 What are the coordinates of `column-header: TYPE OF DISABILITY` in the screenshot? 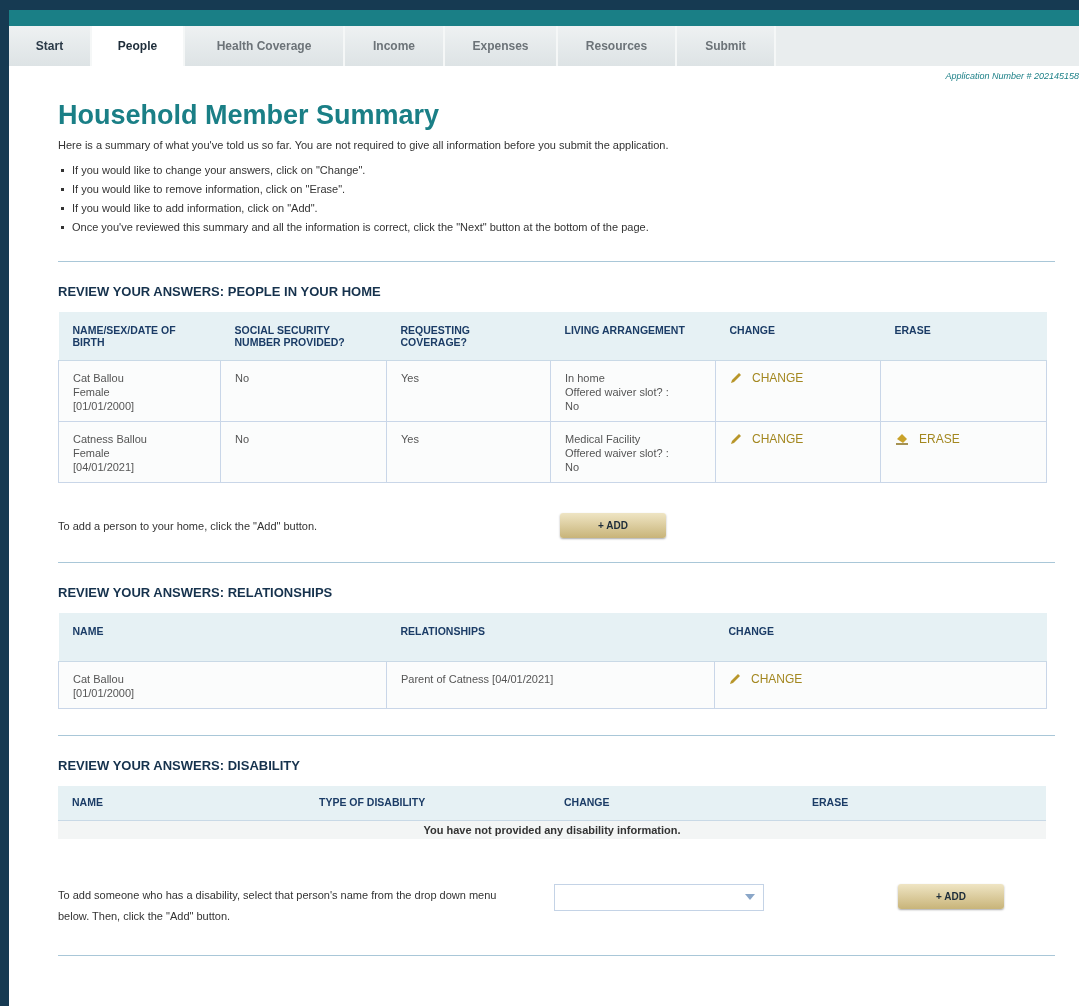 It's located at (427, 803).